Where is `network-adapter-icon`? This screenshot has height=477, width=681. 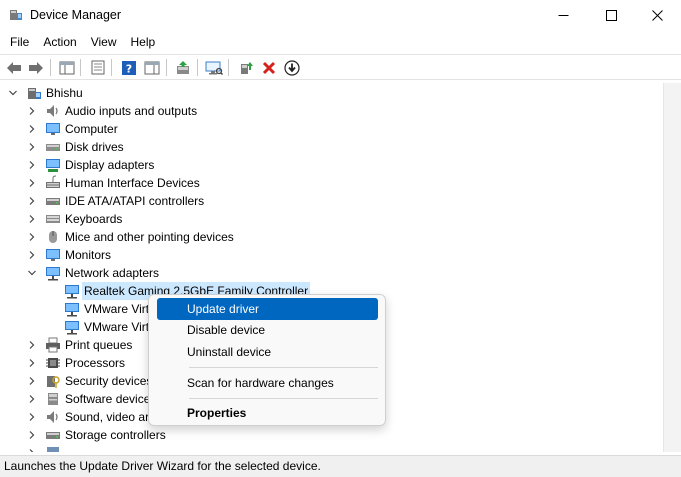
network-adapter-icon is located at coordinates (72, 328).